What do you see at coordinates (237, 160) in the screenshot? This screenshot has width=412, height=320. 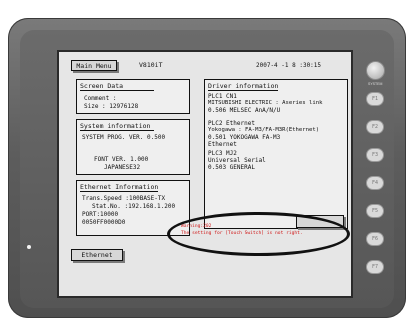 I see `plc3-maker: Universal Serial` at bounding box center [237, 160].